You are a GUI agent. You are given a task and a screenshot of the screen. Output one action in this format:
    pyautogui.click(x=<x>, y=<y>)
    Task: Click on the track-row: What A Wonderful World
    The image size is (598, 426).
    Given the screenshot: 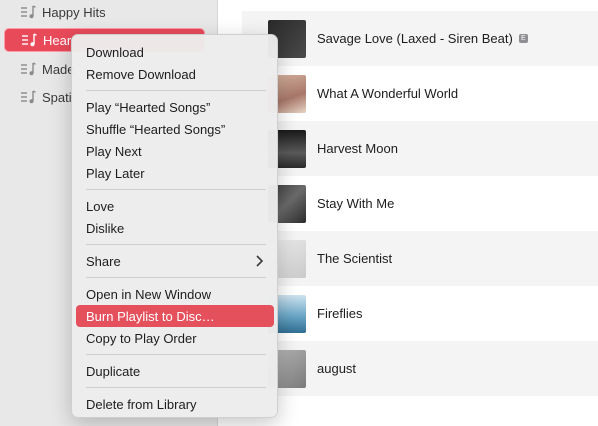 What is the action you would take?
    pyautogui.click(x=420, y=93)
    